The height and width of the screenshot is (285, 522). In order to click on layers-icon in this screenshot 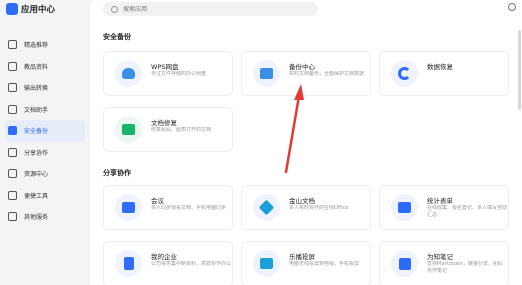, I will do `click(266, 207)`.